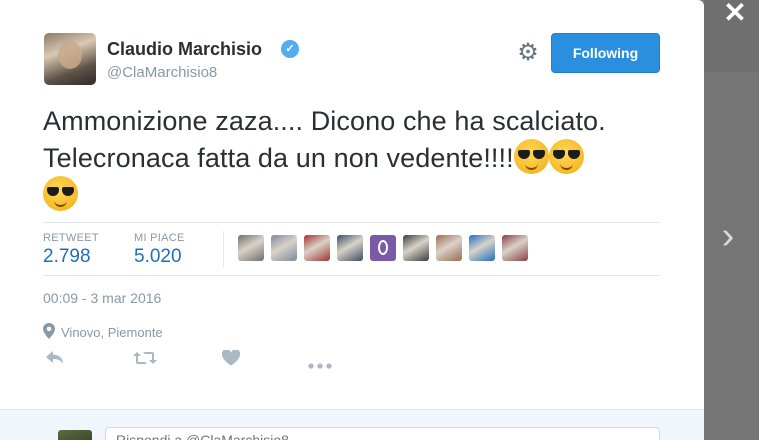  I want to click on author-name: Claudio Marchisio, so click(184, 49).